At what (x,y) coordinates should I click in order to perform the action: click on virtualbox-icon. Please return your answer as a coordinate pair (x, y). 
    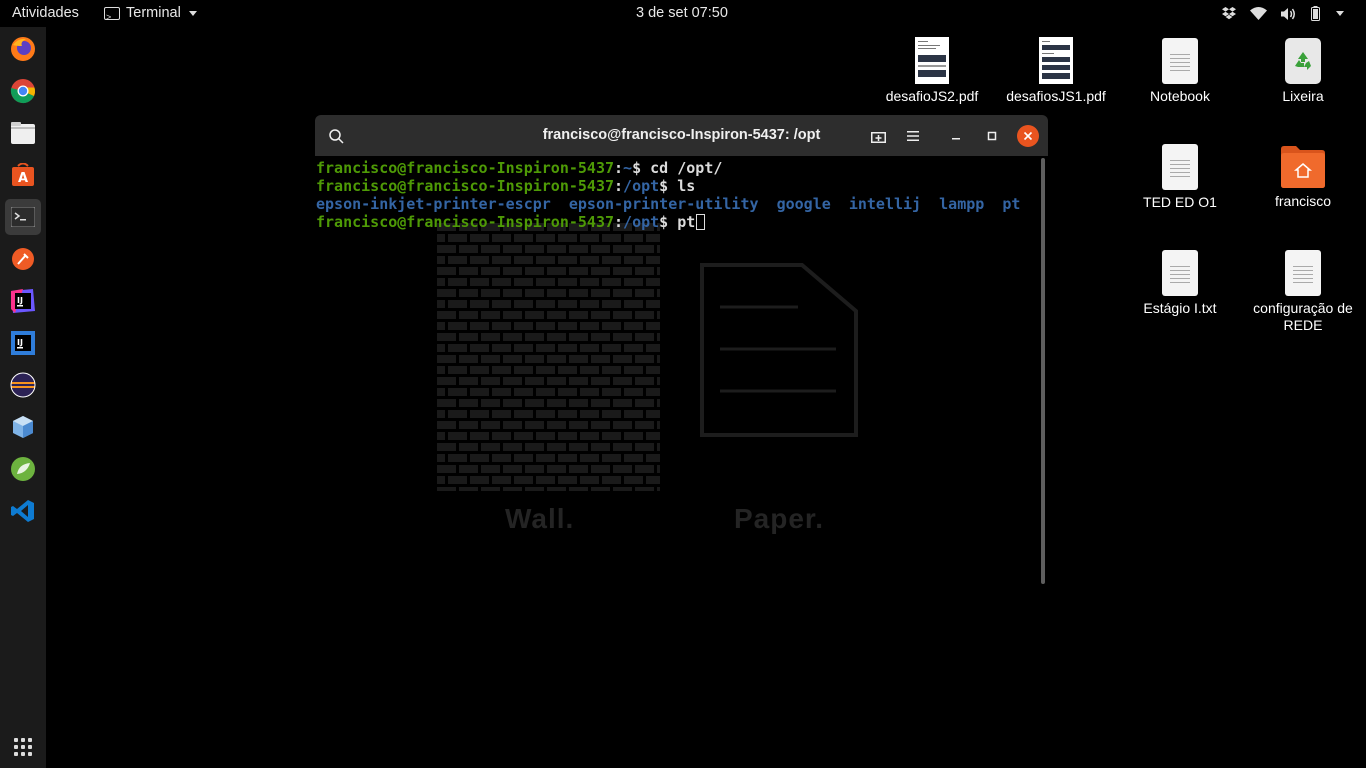
    Looking at the image, I should click on (23, 427).